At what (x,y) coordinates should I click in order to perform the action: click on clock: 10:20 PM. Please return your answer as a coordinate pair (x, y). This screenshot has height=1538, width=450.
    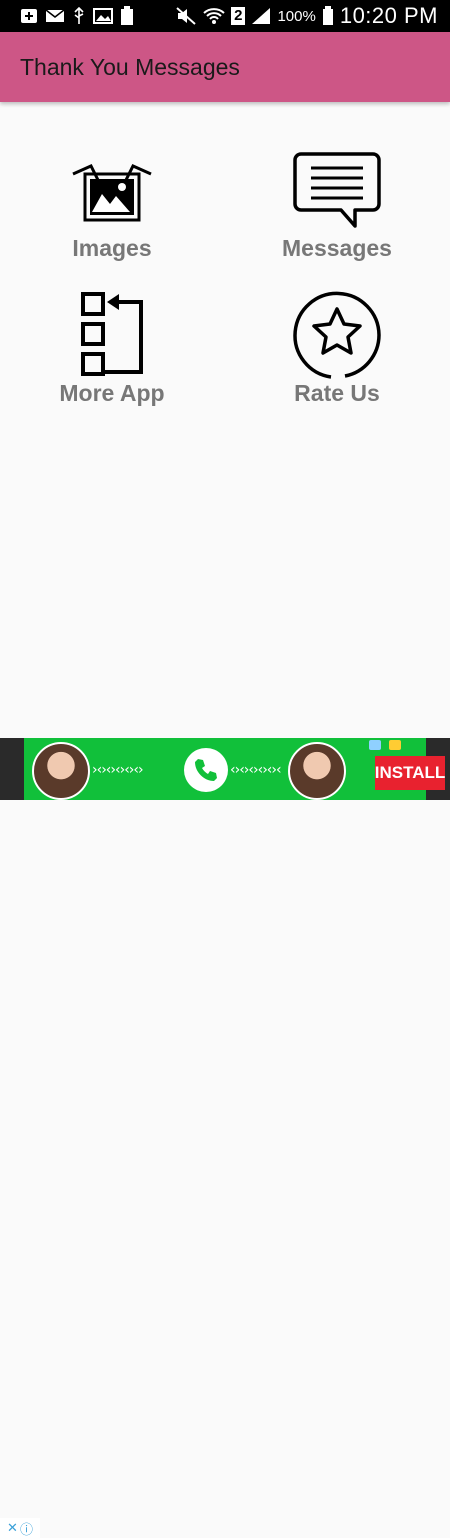
    Looking at the image, I should click on (388, 15).